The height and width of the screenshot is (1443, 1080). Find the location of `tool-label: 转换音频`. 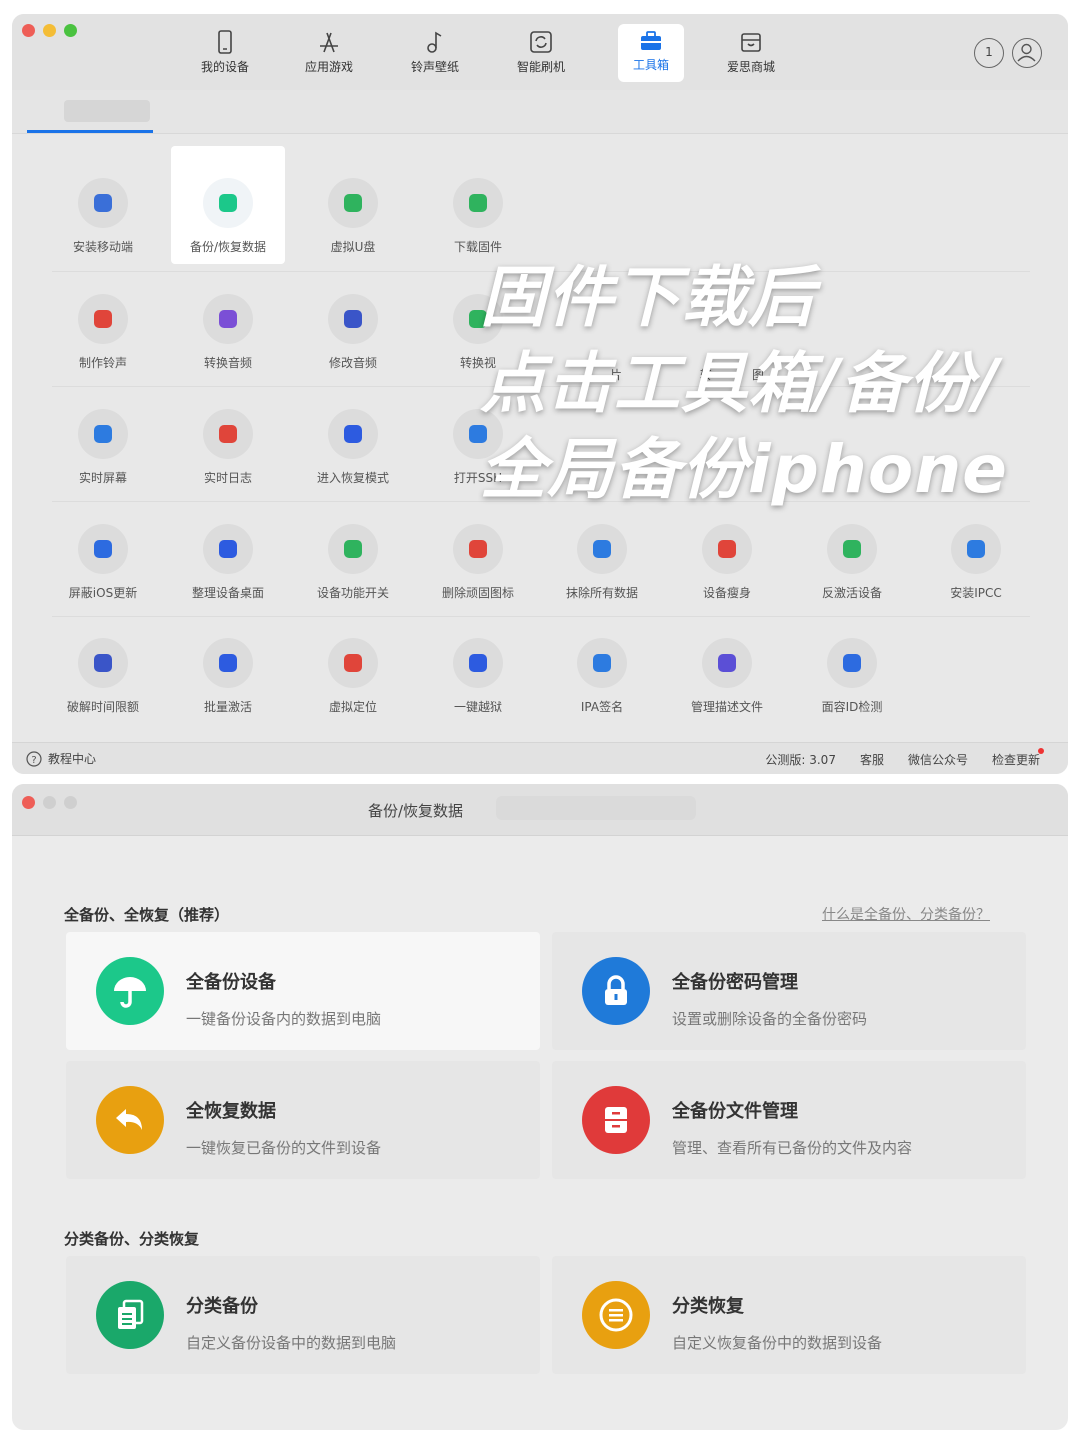

tool-label: 转换音频 is located at coordinates (227, 363).